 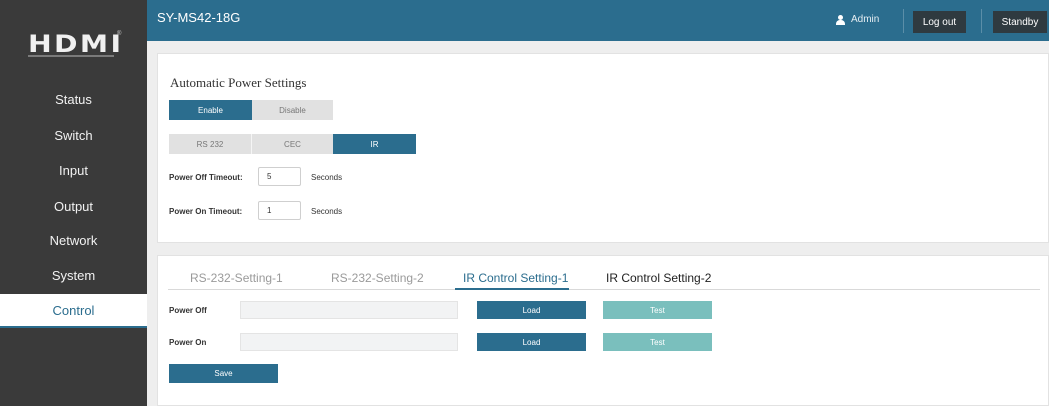 I want to click on user-name: Admin, so click(x=865, y=19).